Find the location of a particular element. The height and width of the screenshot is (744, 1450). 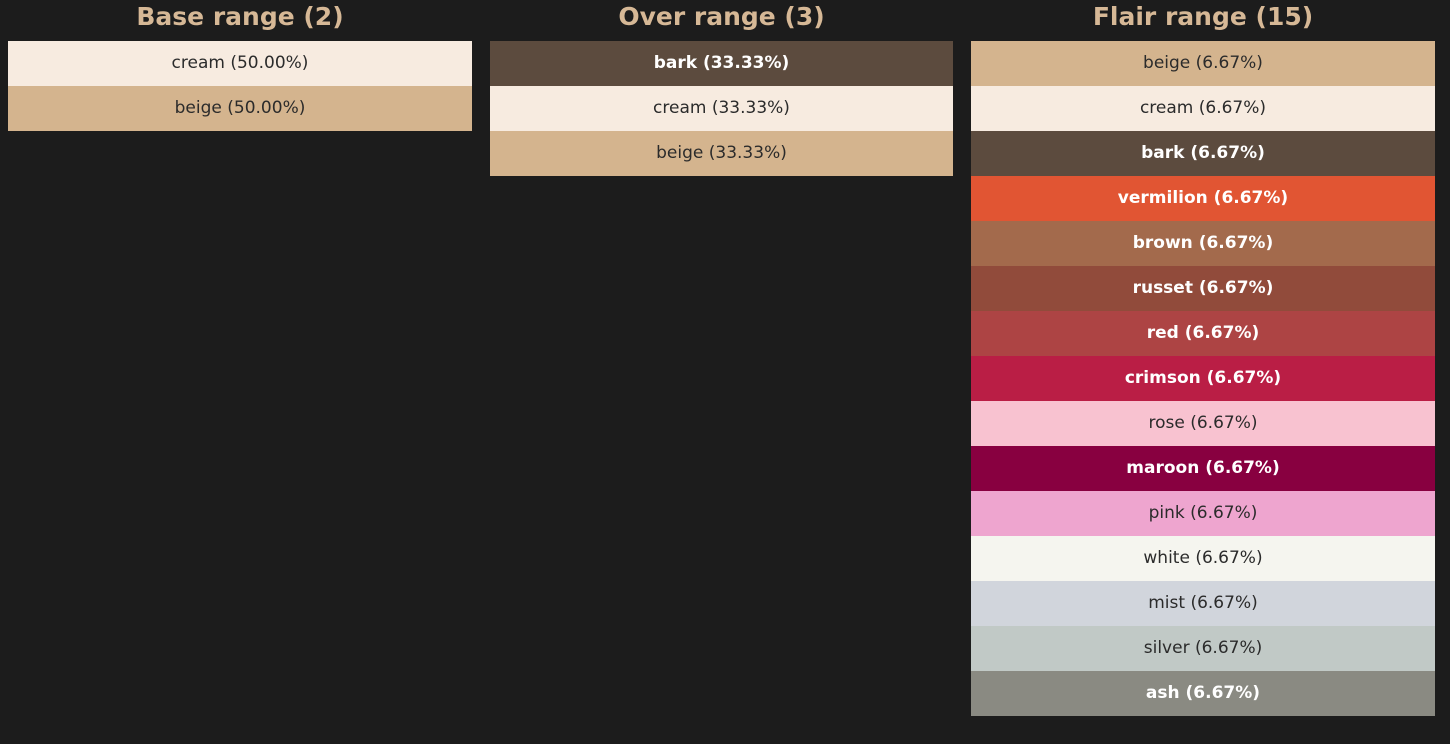

color-swatch: vermilion (6.67%) is located at coordinates (1203, 198).